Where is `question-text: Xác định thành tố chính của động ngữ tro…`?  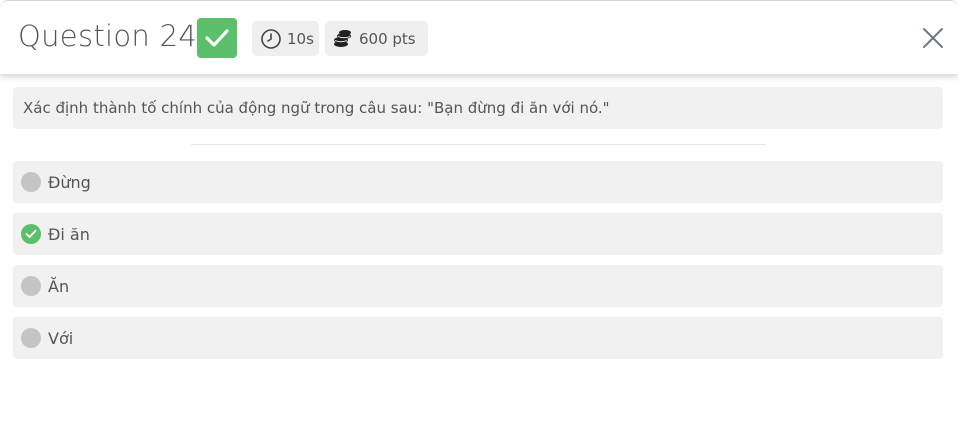 question-text: Xác định thành tố chính của động ngữ tro… is located at coordinates (316, 108).